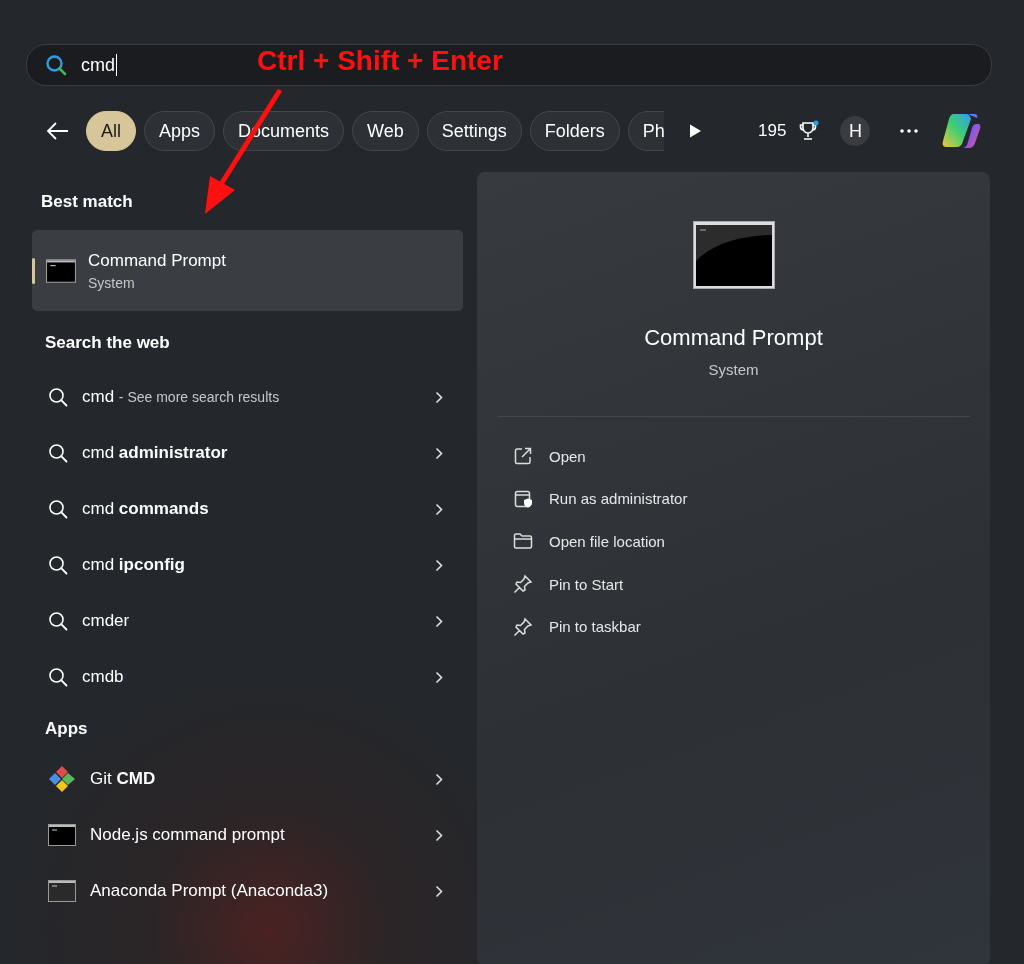  Describe the element at coordinates (733, 338) in the screenshot. I see `detail-title: Command Prompt` at that location.